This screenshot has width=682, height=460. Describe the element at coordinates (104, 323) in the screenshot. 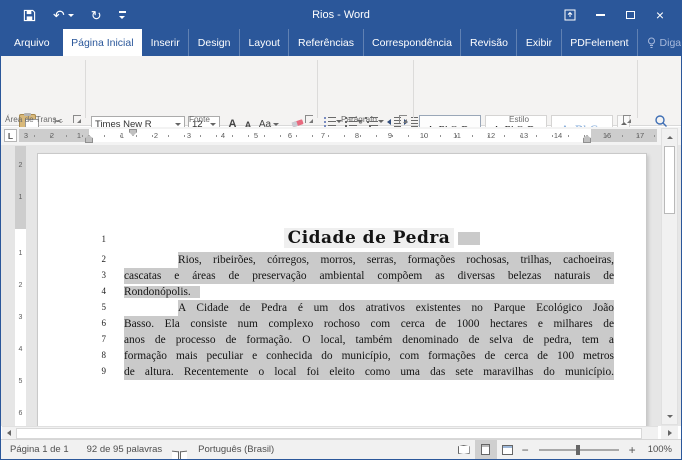

I see `line-number: 6` at that location.